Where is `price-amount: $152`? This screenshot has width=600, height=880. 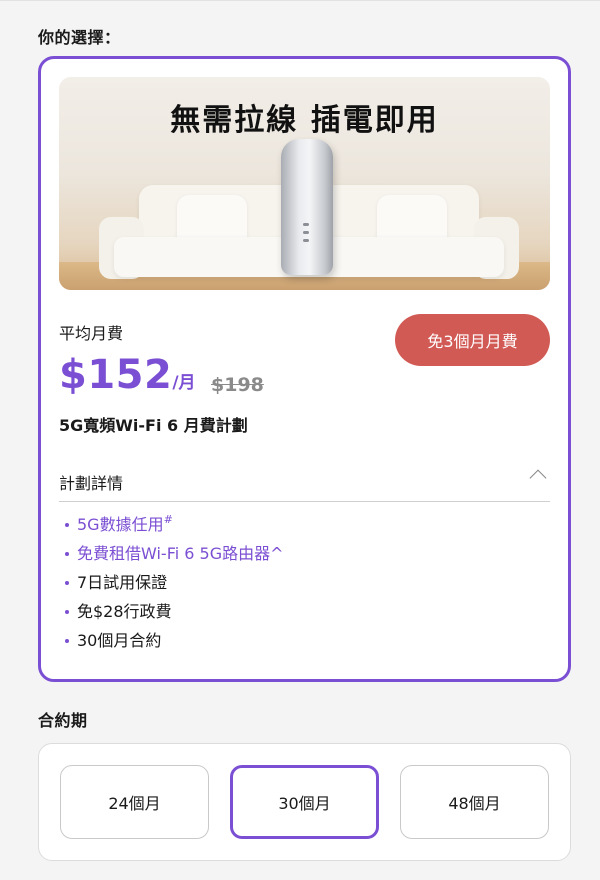 price-amount: $152 is located at coordinates (116, 375).